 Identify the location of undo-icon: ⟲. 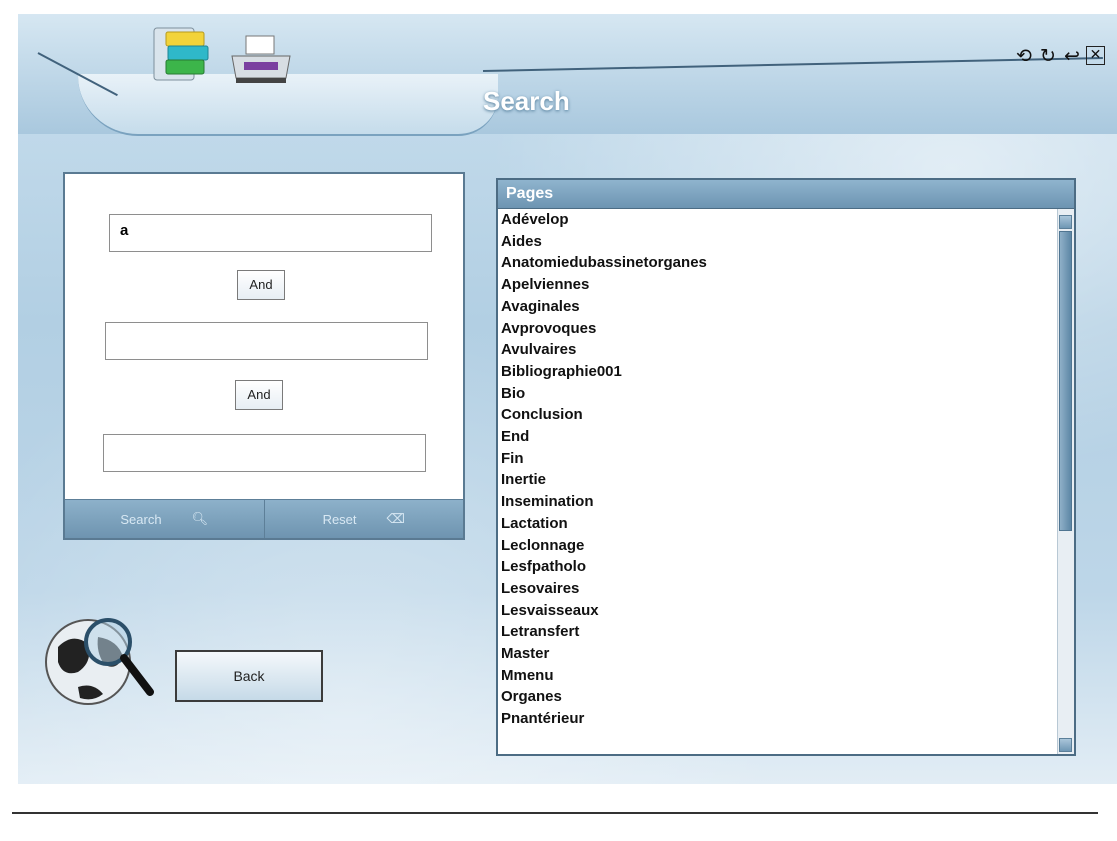
(1024, 56).